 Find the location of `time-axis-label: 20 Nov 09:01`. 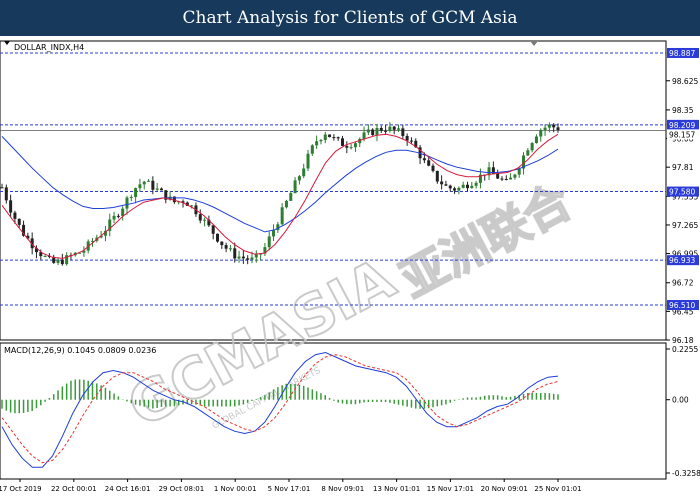

time-axis-label: 20 Nov 09:01 is located at coordinates (504, 489).